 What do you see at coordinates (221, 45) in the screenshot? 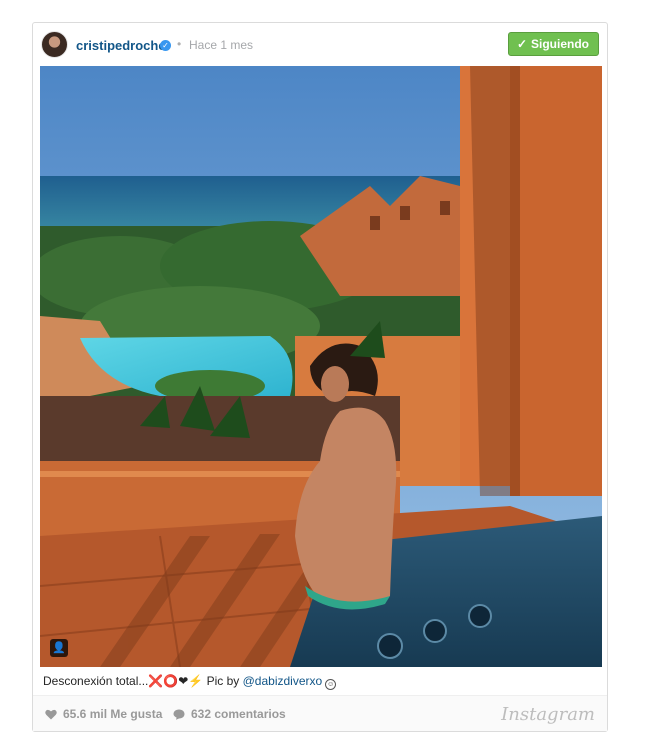
I see `post-timestamp: Hace 1 mes` at bounding box center [221, 45].